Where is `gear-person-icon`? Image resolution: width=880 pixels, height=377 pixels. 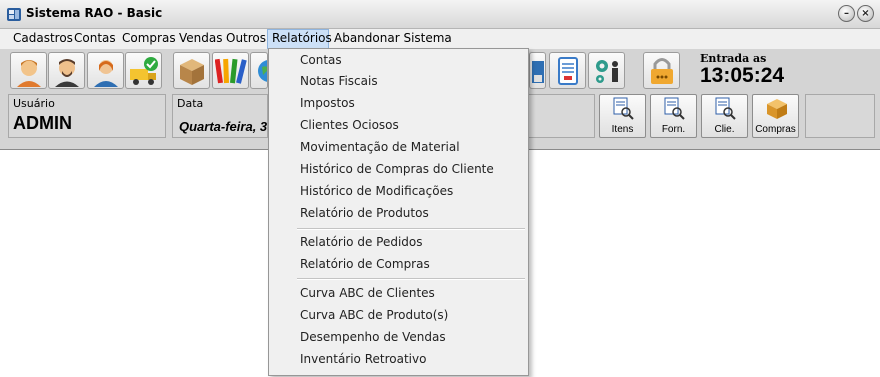
gear-person-icon is located at coordinates (607, 71).